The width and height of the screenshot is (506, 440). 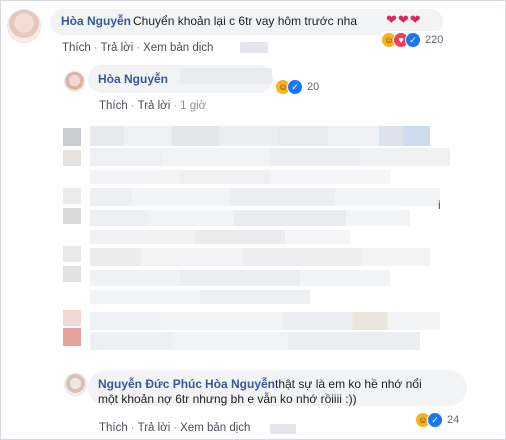 I want to click on reply-author-link: Hòa Nguyễn, so click(x=133, y=79).